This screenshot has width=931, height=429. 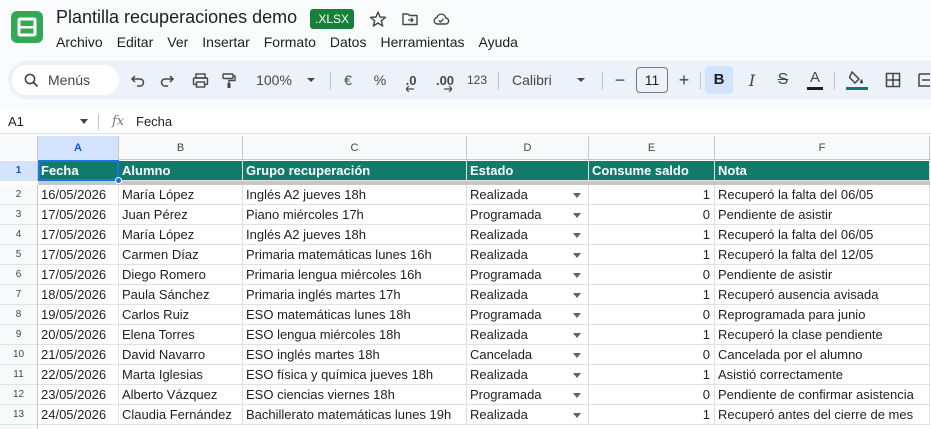 I want to click on column-header-e: E, so click(x=652, y=148).